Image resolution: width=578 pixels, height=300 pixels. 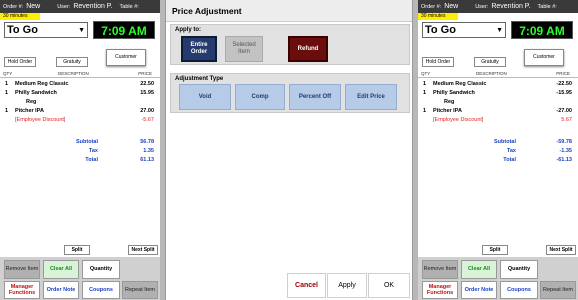 What do you see at coordinates (509, 160) in the screenshot?
I see `total-label: Total` at bounding box center [509, 160].